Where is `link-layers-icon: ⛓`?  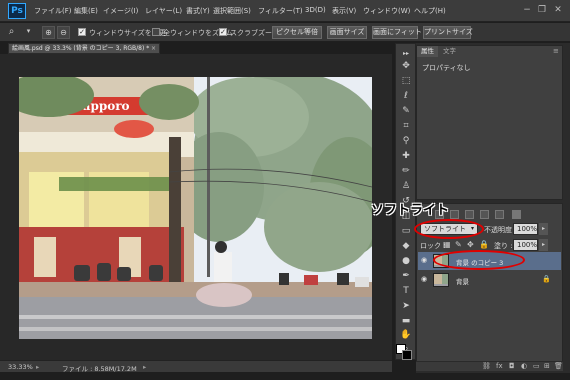 link-layers-icon: ⛓ is located at coordinates (486, 366).